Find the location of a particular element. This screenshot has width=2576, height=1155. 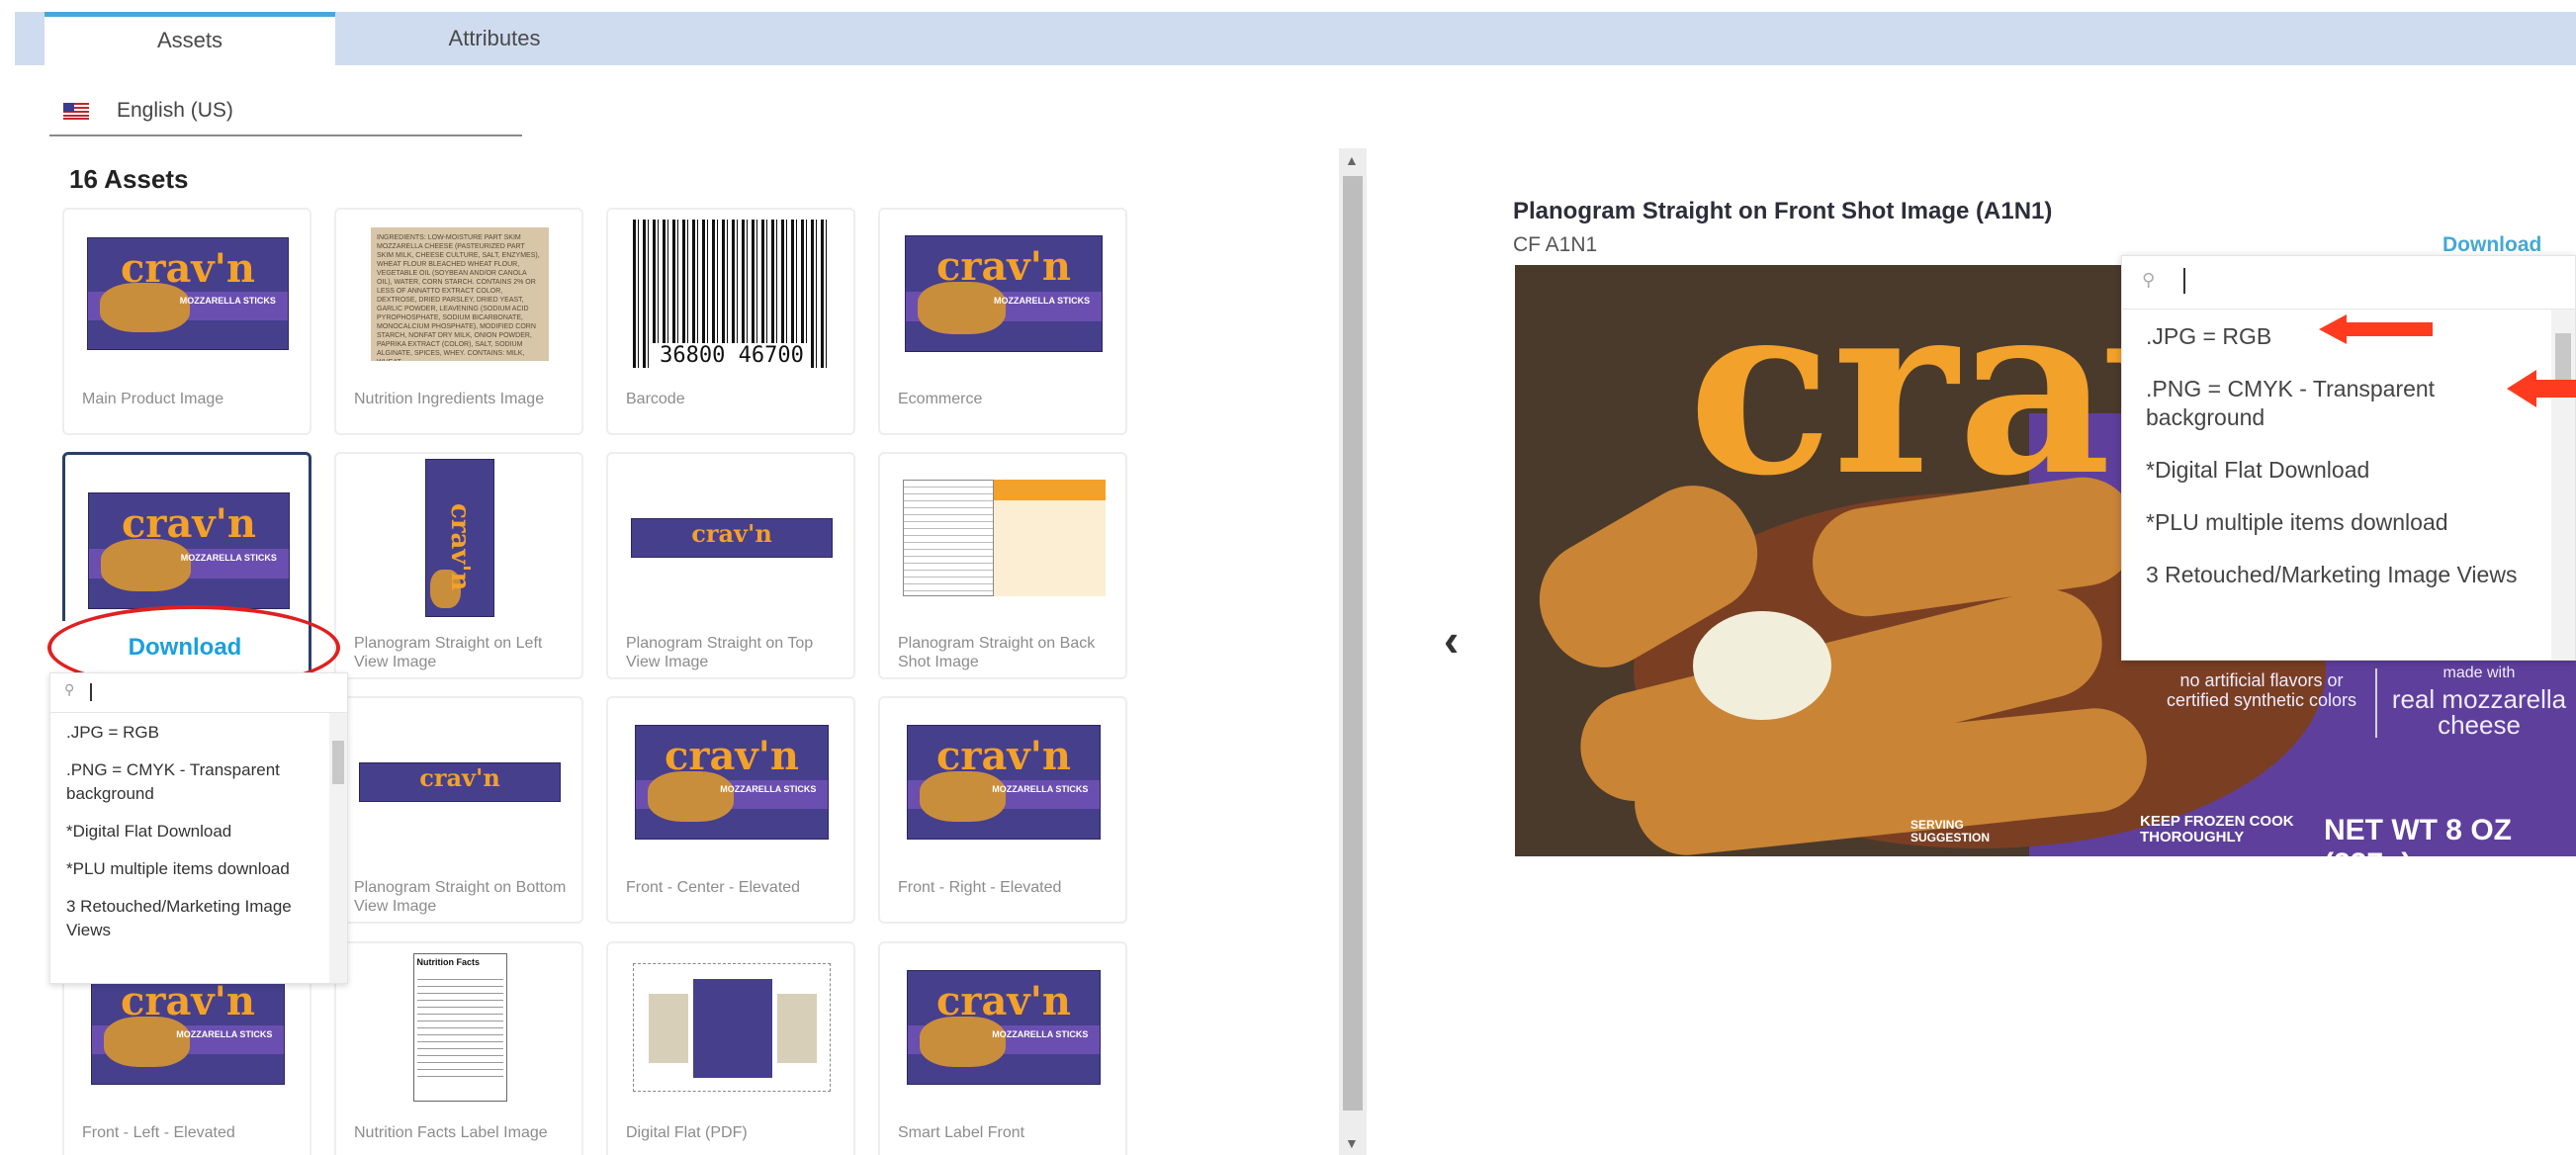

language-label: English (US) is located at coordinates (175, 110).